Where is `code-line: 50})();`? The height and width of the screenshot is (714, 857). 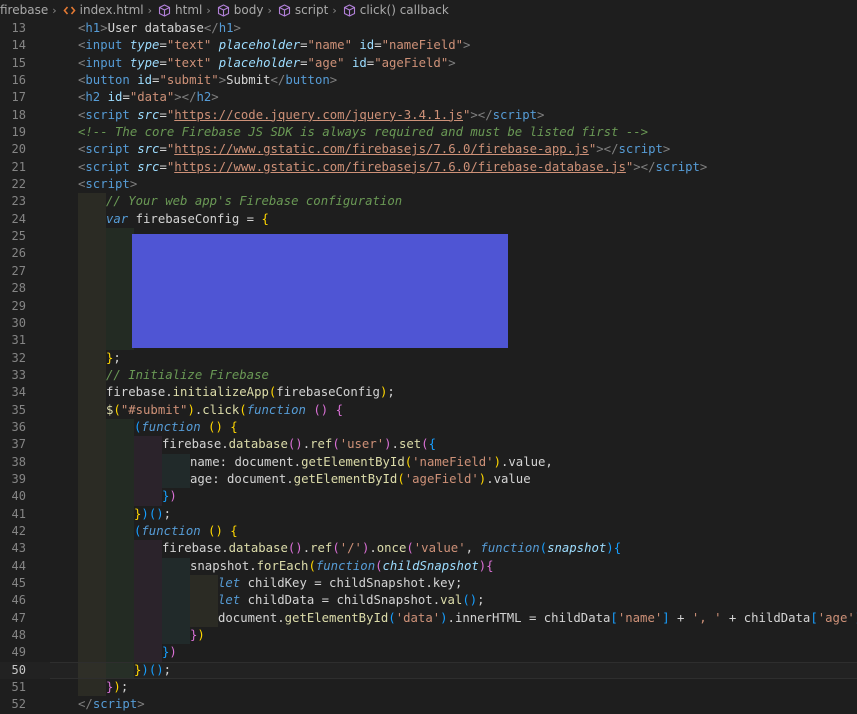 code-line: 50})(); is located at coordinates (428, 670).